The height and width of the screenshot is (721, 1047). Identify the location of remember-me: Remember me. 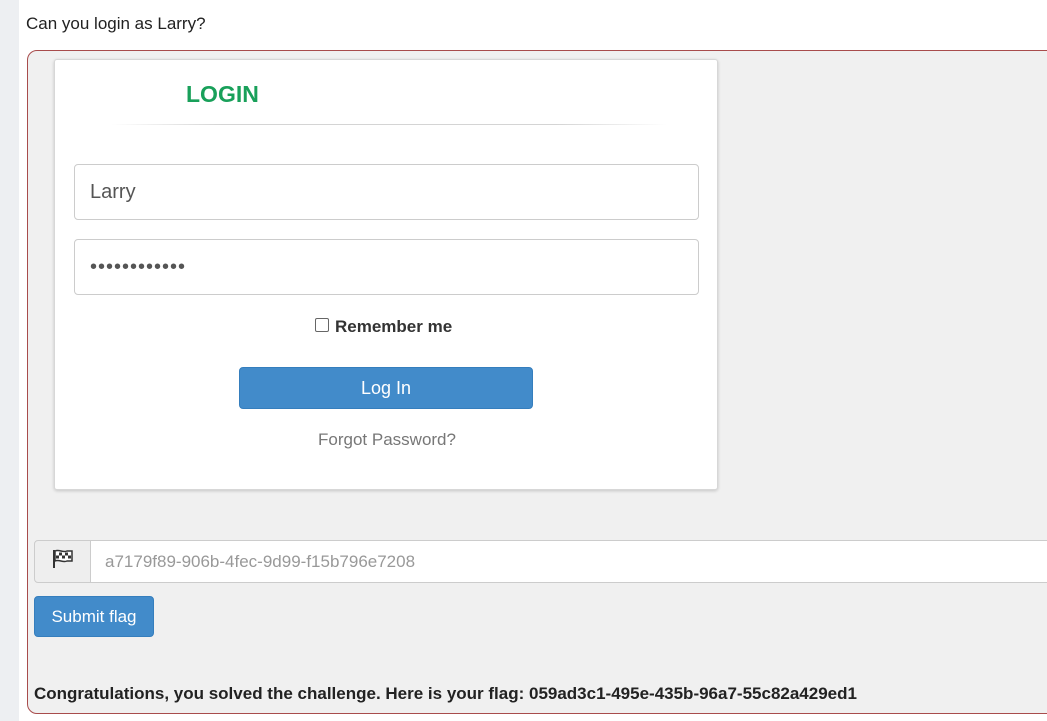
(383, 327).